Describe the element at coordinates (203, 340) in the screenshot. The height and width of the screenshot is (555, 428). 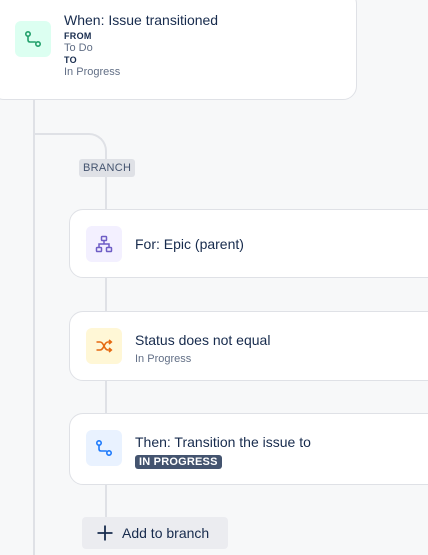
I see `condition-title: Status does not equal` at that location.